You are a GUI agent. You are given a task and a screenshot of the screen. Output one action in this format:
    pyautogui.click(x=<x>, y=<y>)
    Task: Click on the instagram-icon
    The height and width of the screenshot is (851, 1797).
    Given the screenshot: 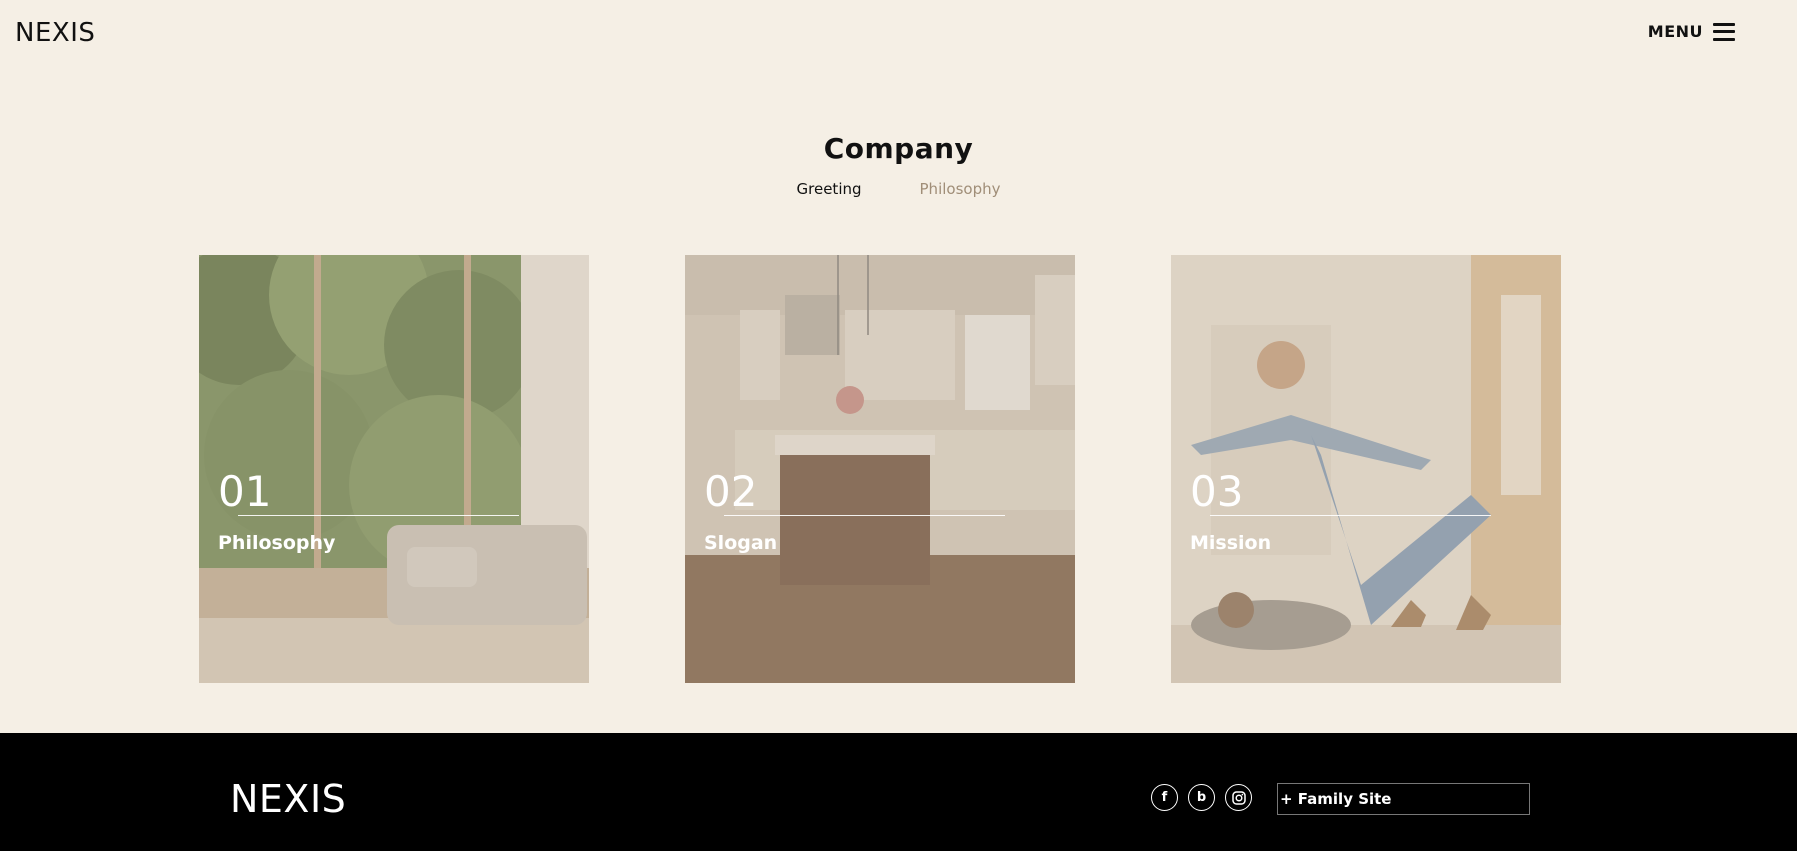 What is the action you would take?
    pyautogui.click(x=1238, y=797)
    